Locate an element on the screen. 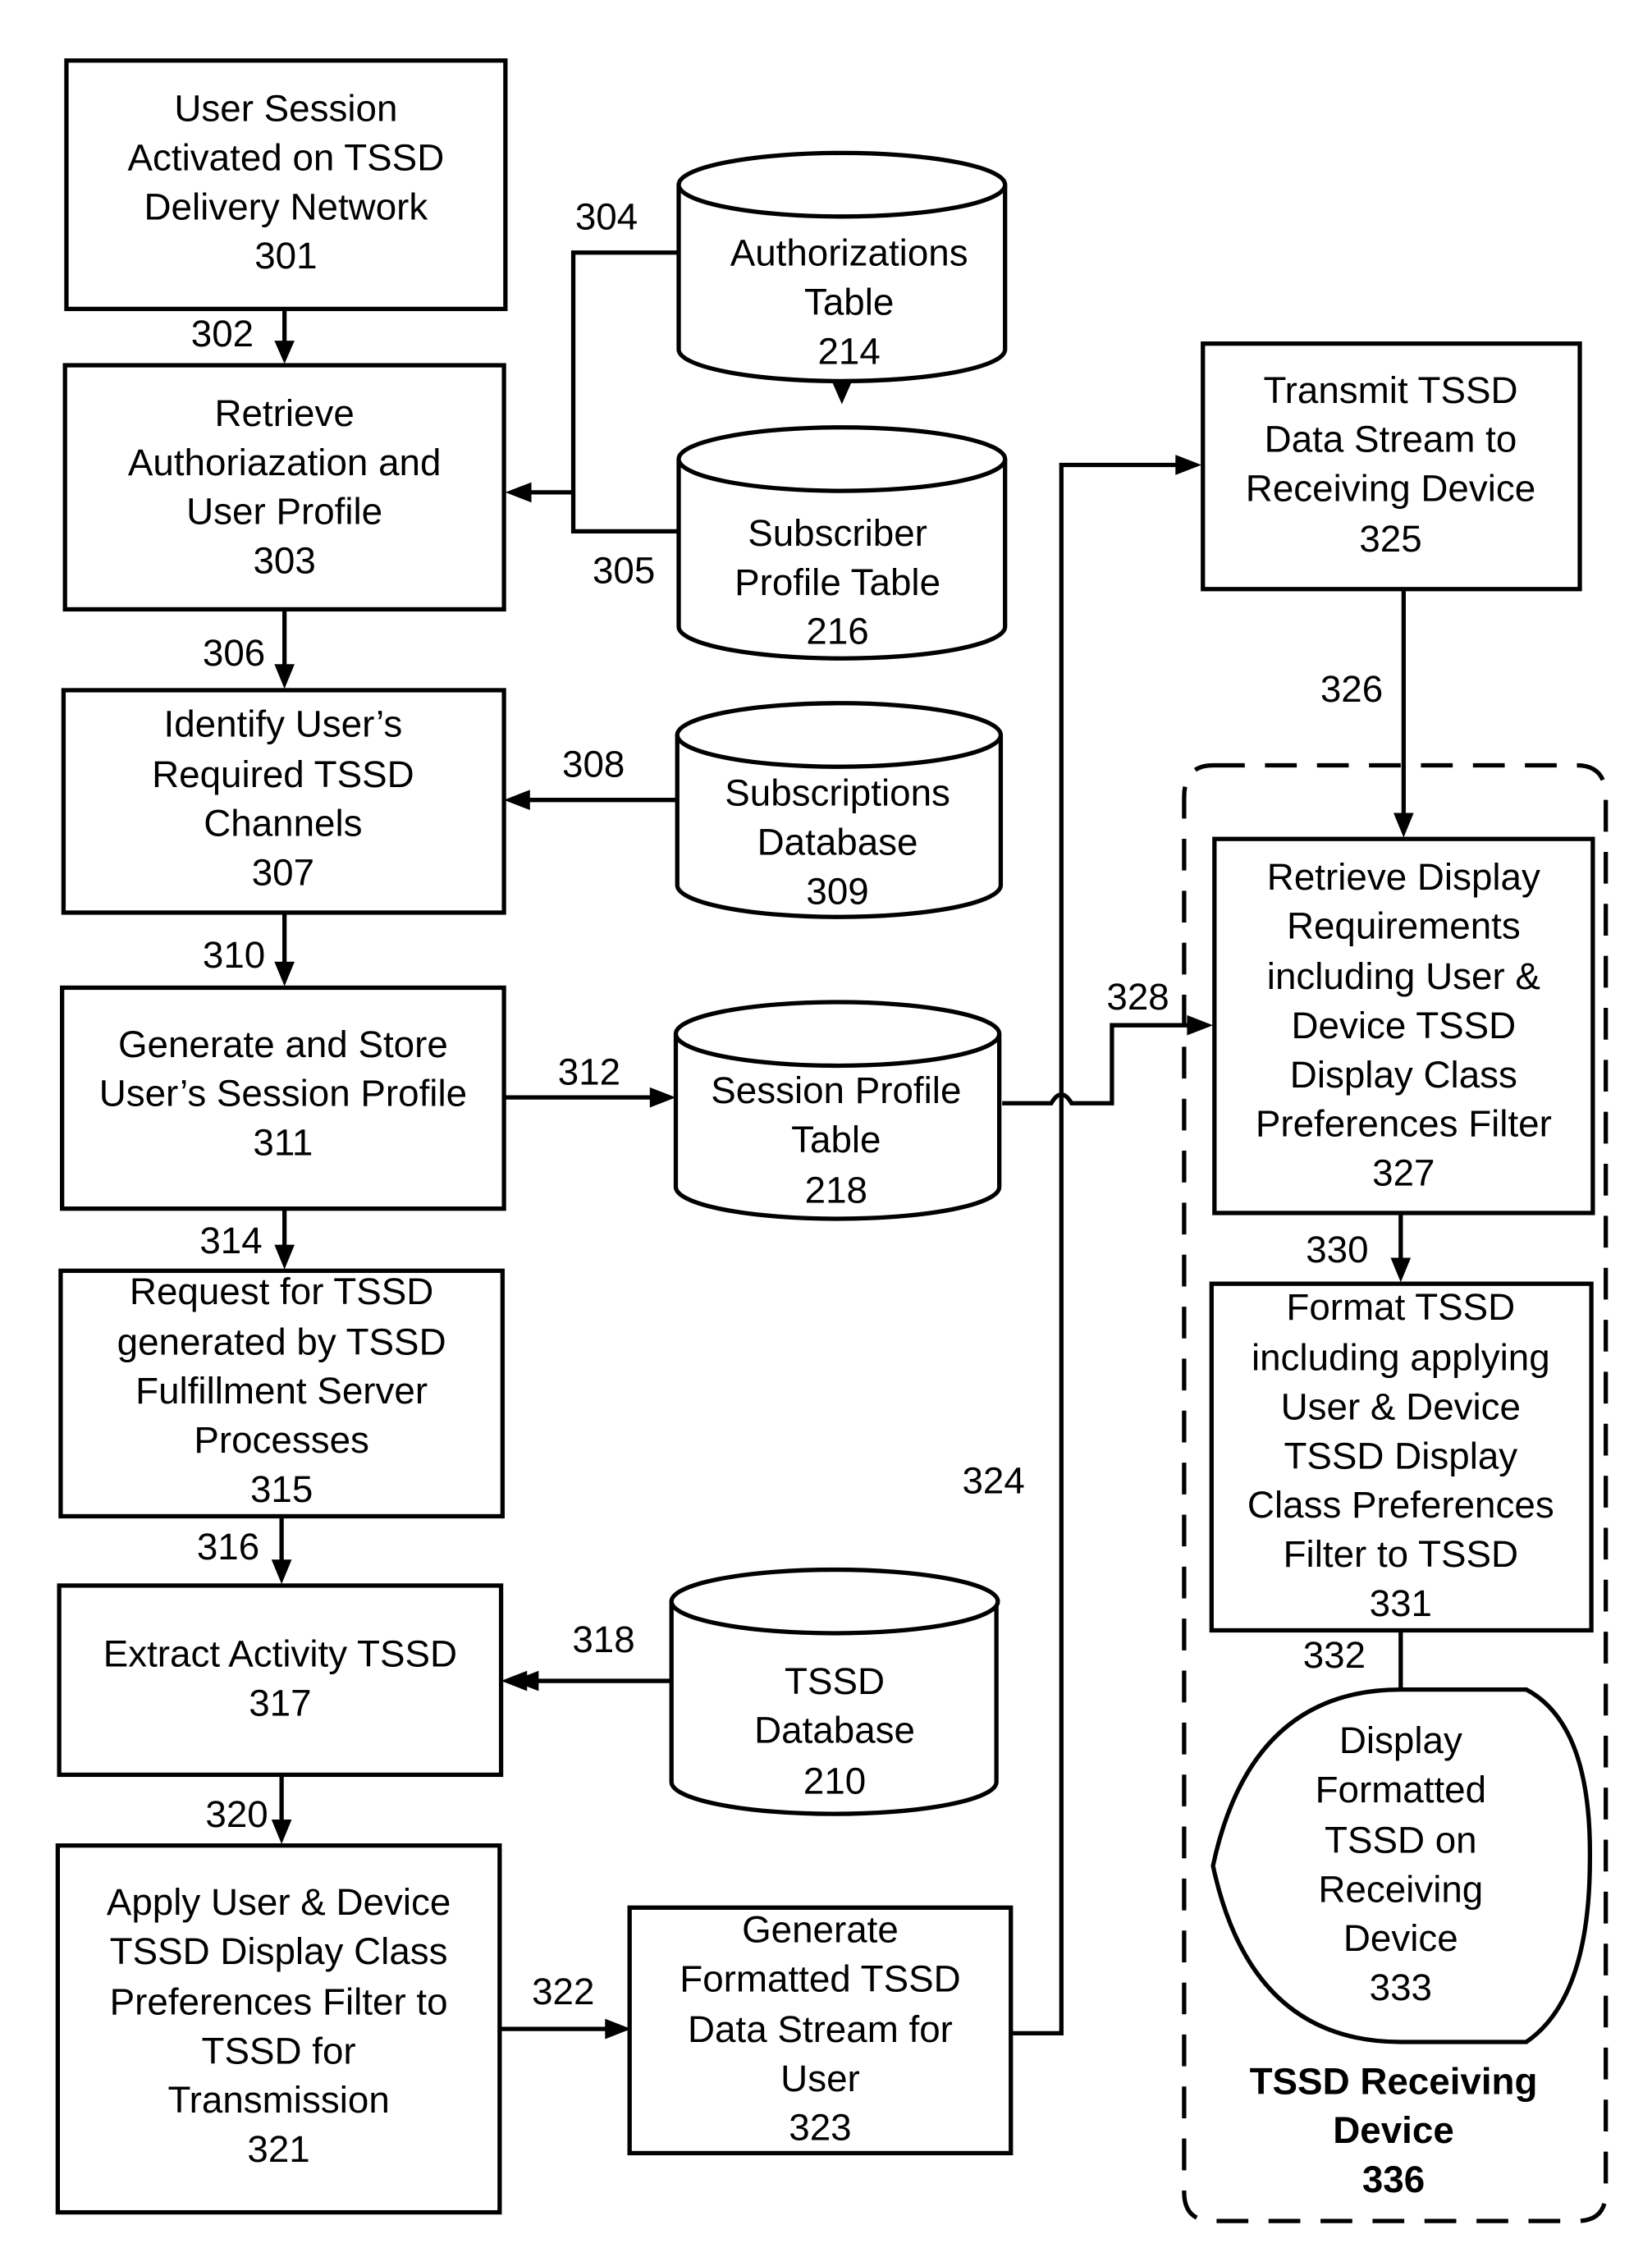 Image resolution: width=1652 pixels, height=2257 pixels. edge-label-328: 328 is located at coordinates (1137, 997).